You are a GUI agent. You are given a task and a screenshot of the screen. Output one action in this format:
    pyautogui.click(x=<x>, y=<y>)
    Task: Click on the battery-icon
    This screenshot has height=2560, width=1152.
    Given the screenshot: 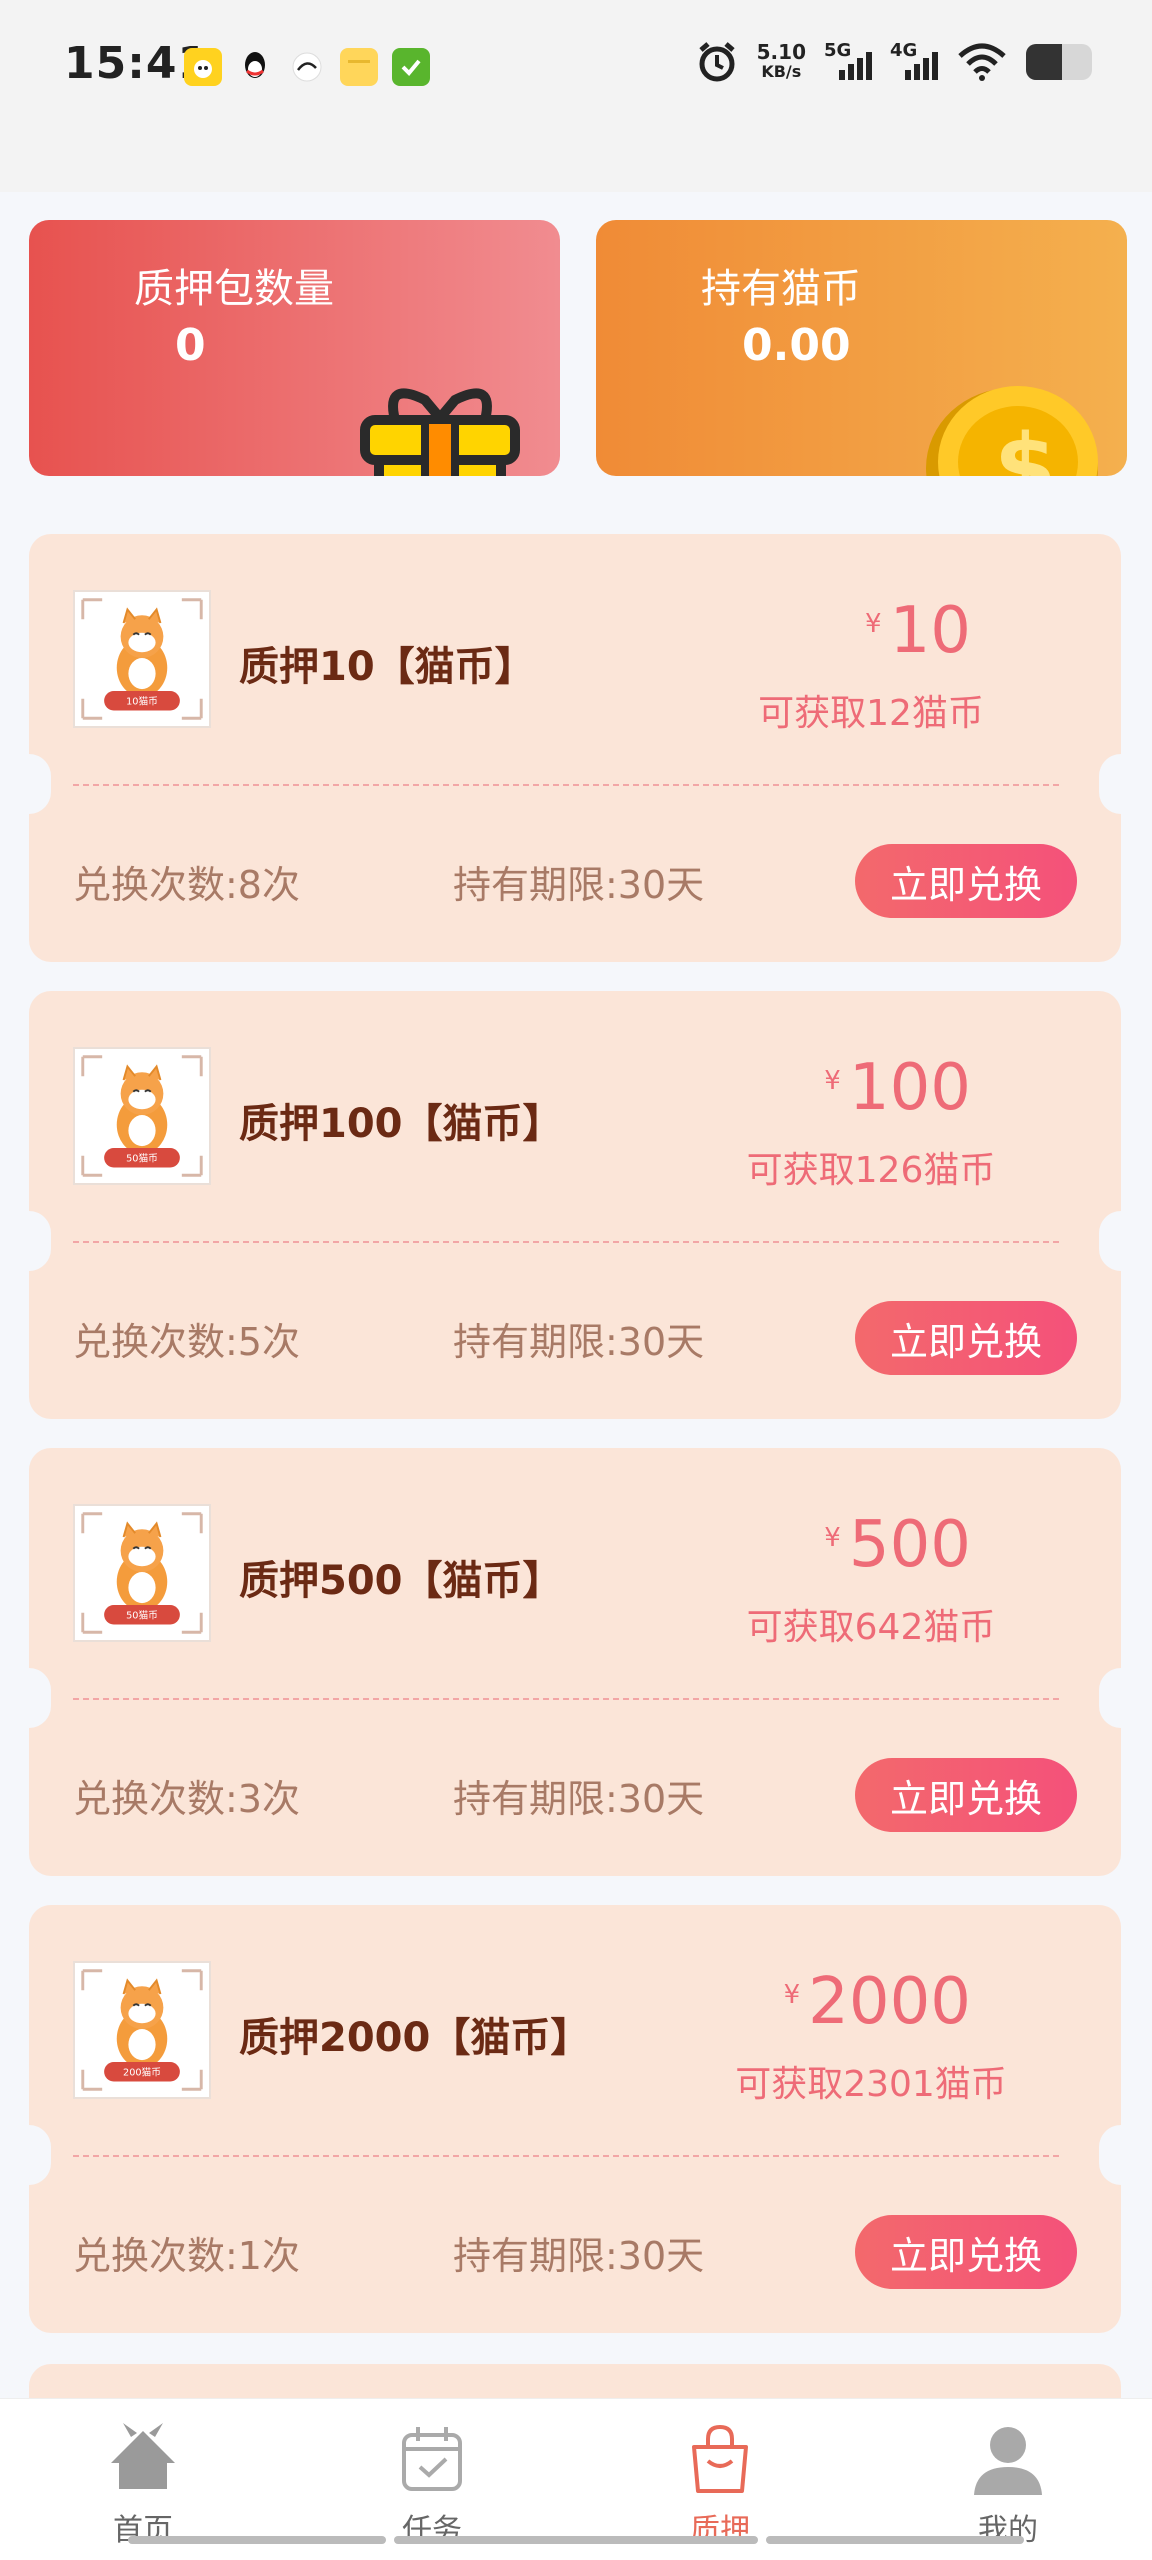 What is the action you would take?
    pyautogui.click(x=1059, y=62)
    